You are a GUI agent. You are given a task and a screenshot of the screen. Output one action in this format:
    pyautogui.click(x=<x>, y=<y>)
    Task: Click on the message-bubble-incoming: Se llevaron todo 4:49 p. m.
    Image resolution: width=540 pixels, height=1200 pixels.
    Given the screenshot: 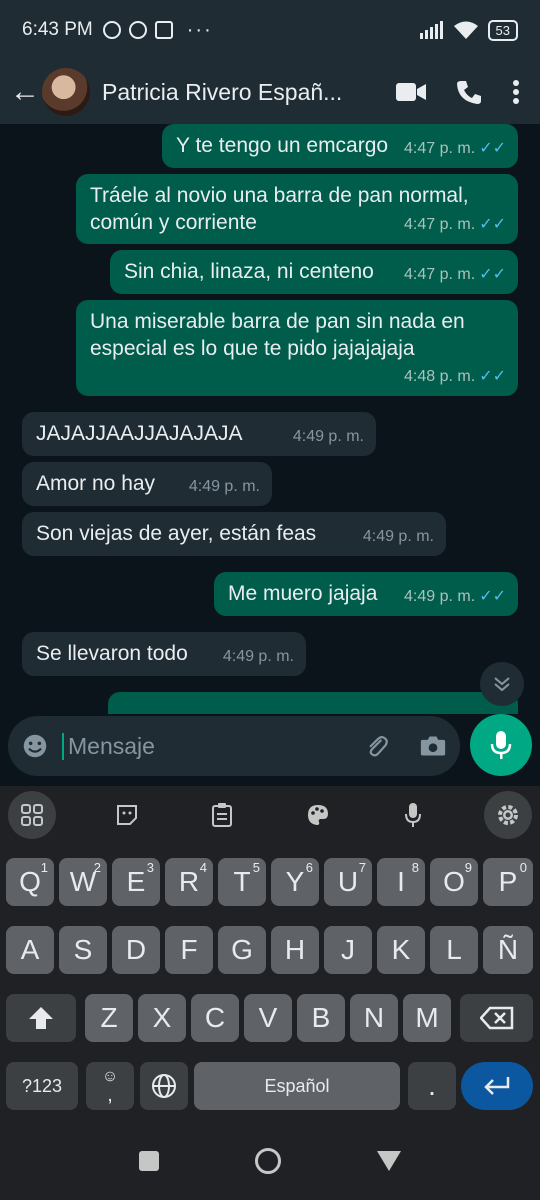 What is the action you would take?
    pyautogui.click(x=164, y=654)
    